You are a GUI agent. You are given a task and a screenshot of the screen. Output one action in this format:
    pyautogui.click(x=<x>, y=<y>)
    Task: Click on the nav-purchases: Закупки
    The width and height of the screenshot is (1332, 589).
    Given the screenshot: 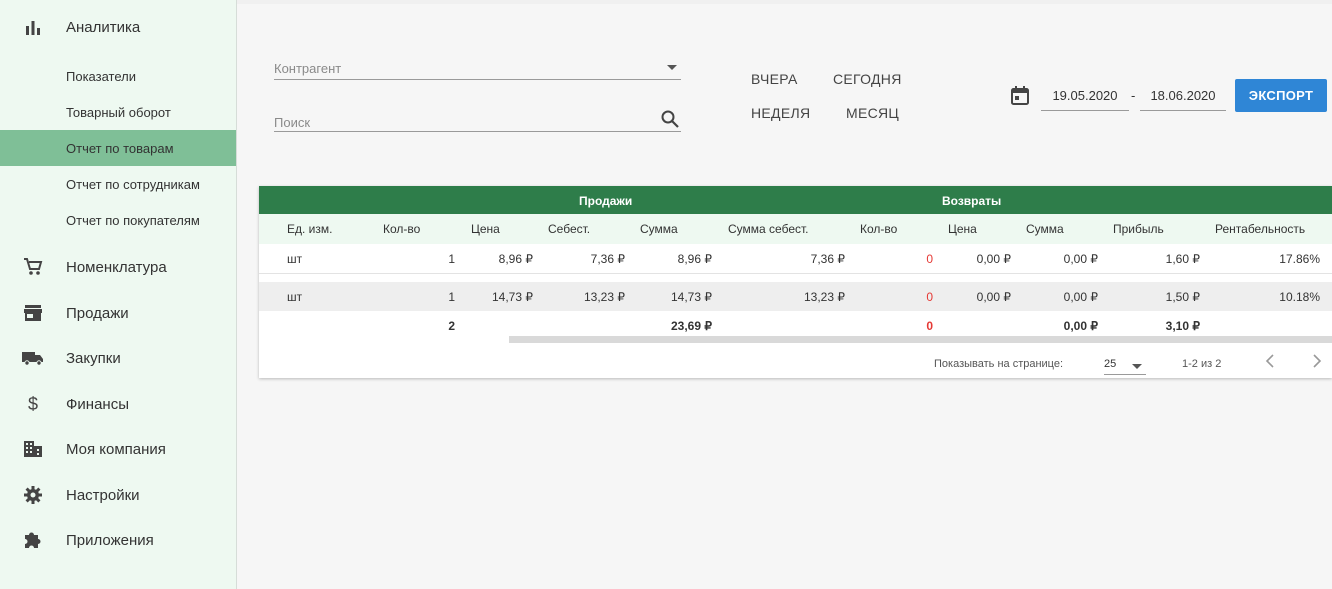 What is the action you would take?
    pyautogui.click(x=118, y=358)
    